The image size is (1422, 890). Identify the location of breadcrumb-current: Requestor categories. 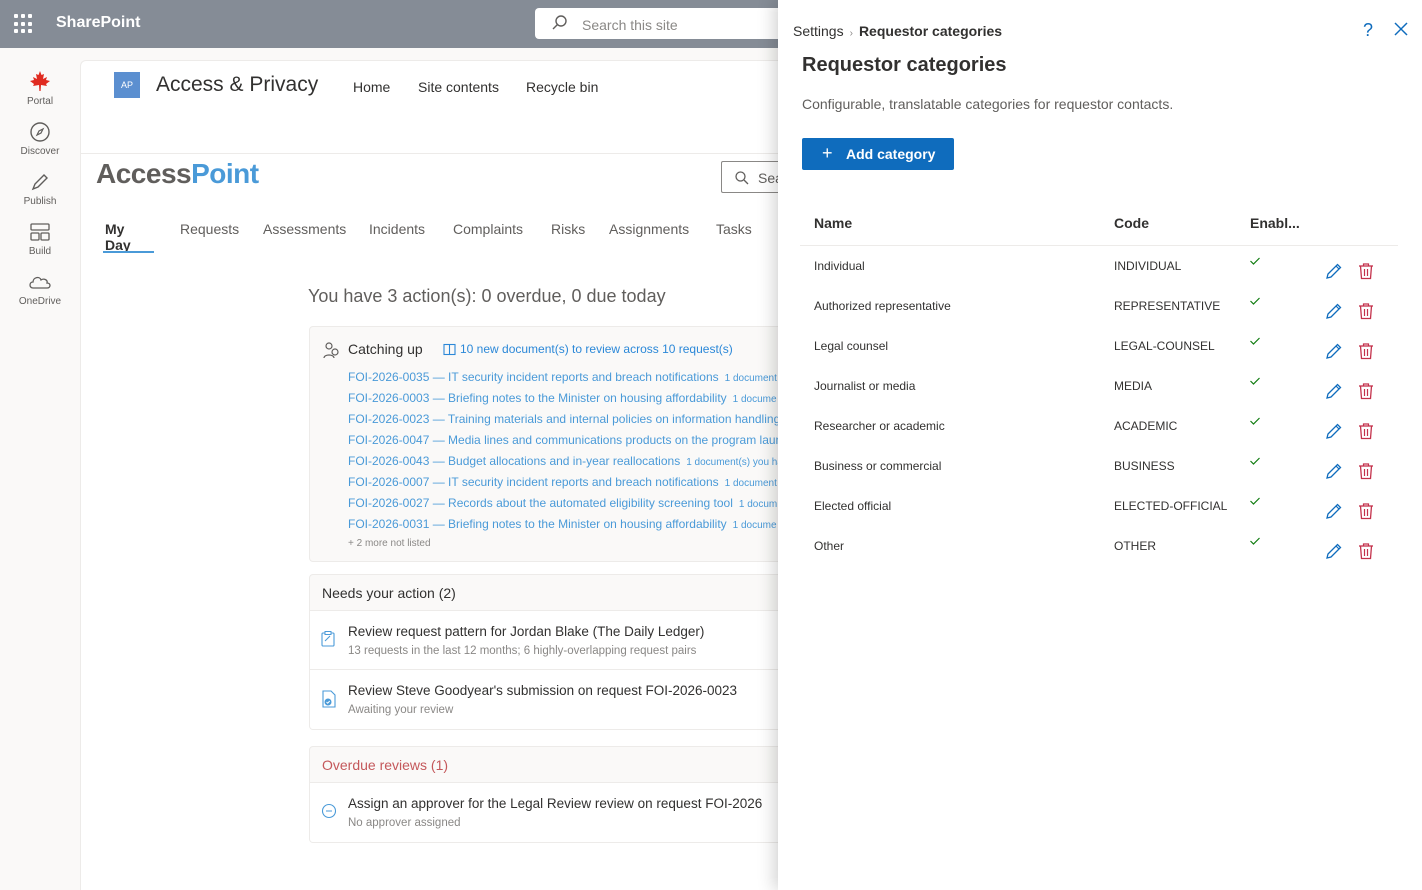
(930, 31).